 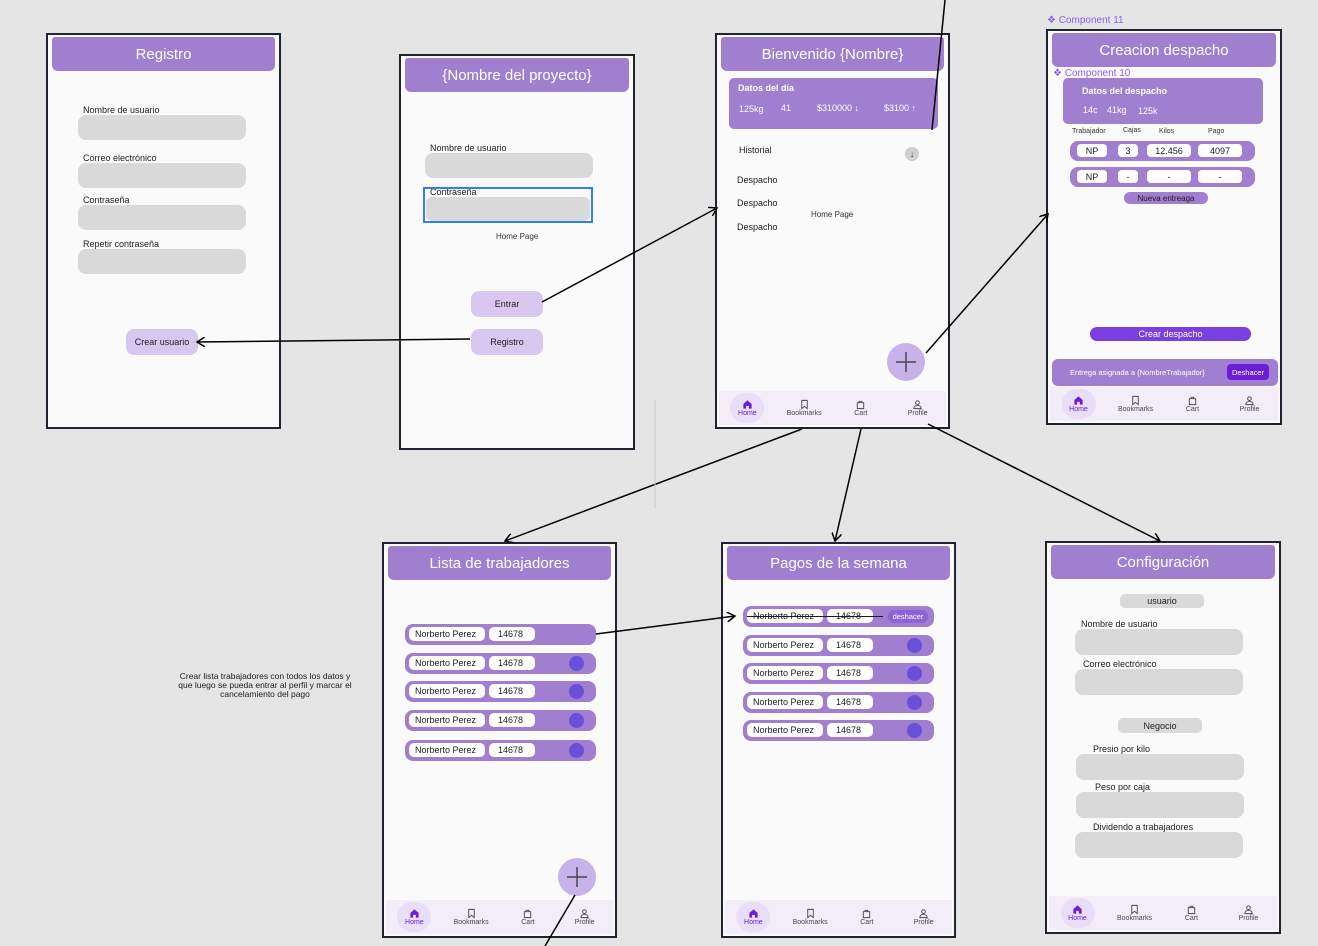 I want to click on nueva-entrega-button: Nueva entreaga, so click(x=1166, y=198).